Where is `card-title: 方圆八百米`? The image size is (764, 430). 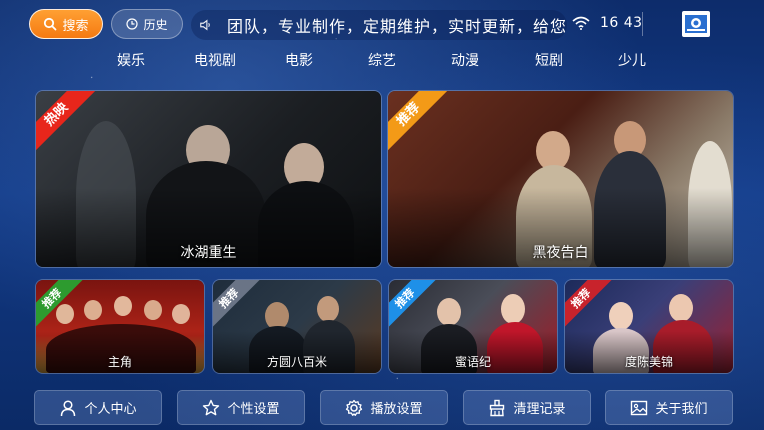 card-title: 方圆八百米 is located at coordinates (296, 362).